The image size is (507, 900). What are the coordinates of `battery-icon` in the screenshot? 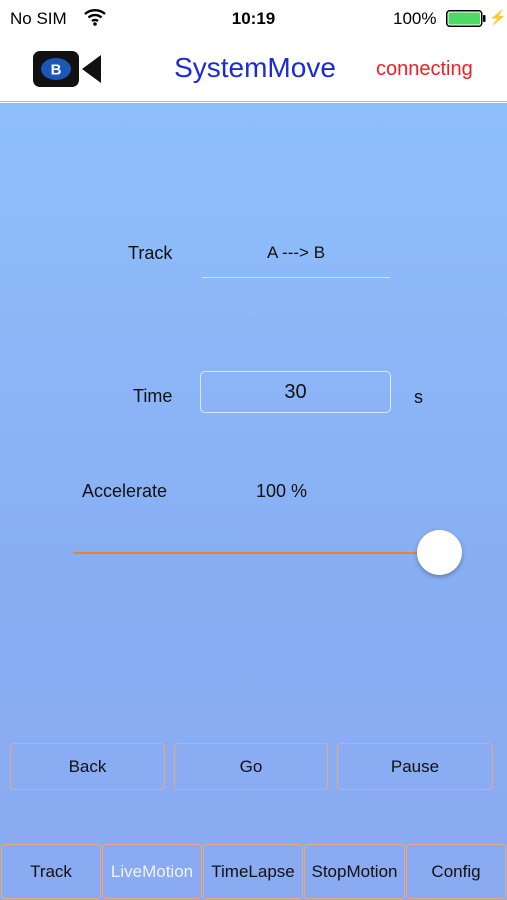 It's located at (466, 18).